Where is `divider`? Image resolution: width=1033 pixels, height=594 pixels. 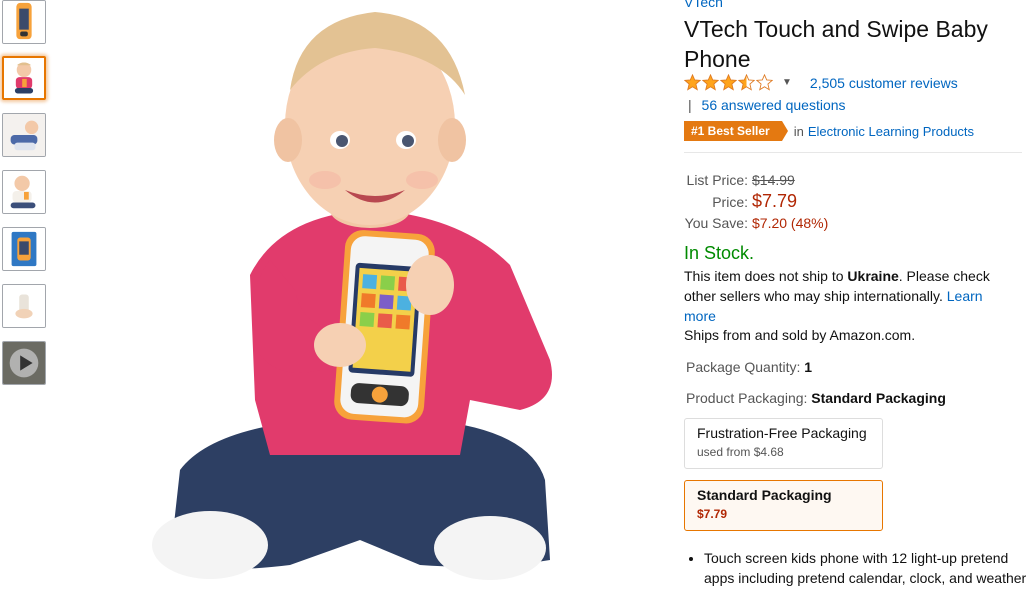
divider is located at coordinates (853, 152).